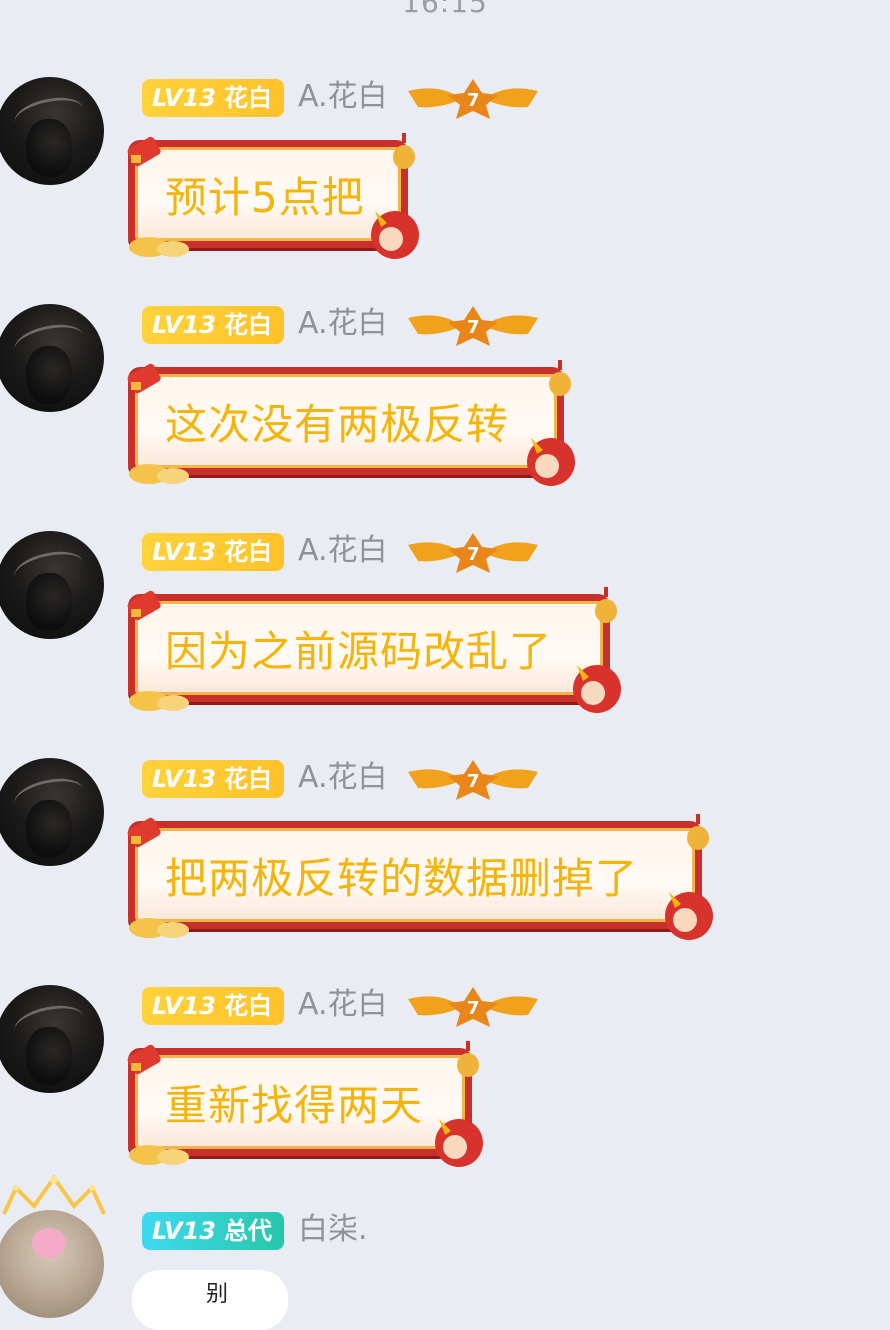 The image size is (890, 1330). I want to click on message-text: 这次没有两极反转, so click(337, 424).